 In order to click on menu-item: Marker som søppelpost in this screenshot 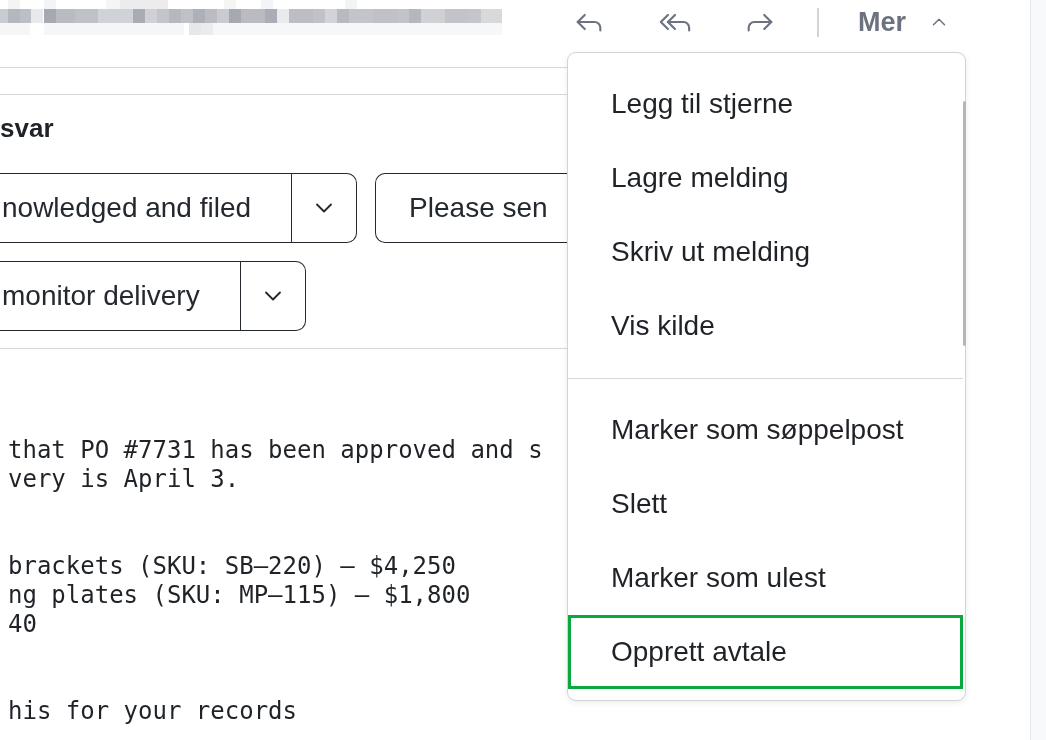, I will do `click(765, 430)`.